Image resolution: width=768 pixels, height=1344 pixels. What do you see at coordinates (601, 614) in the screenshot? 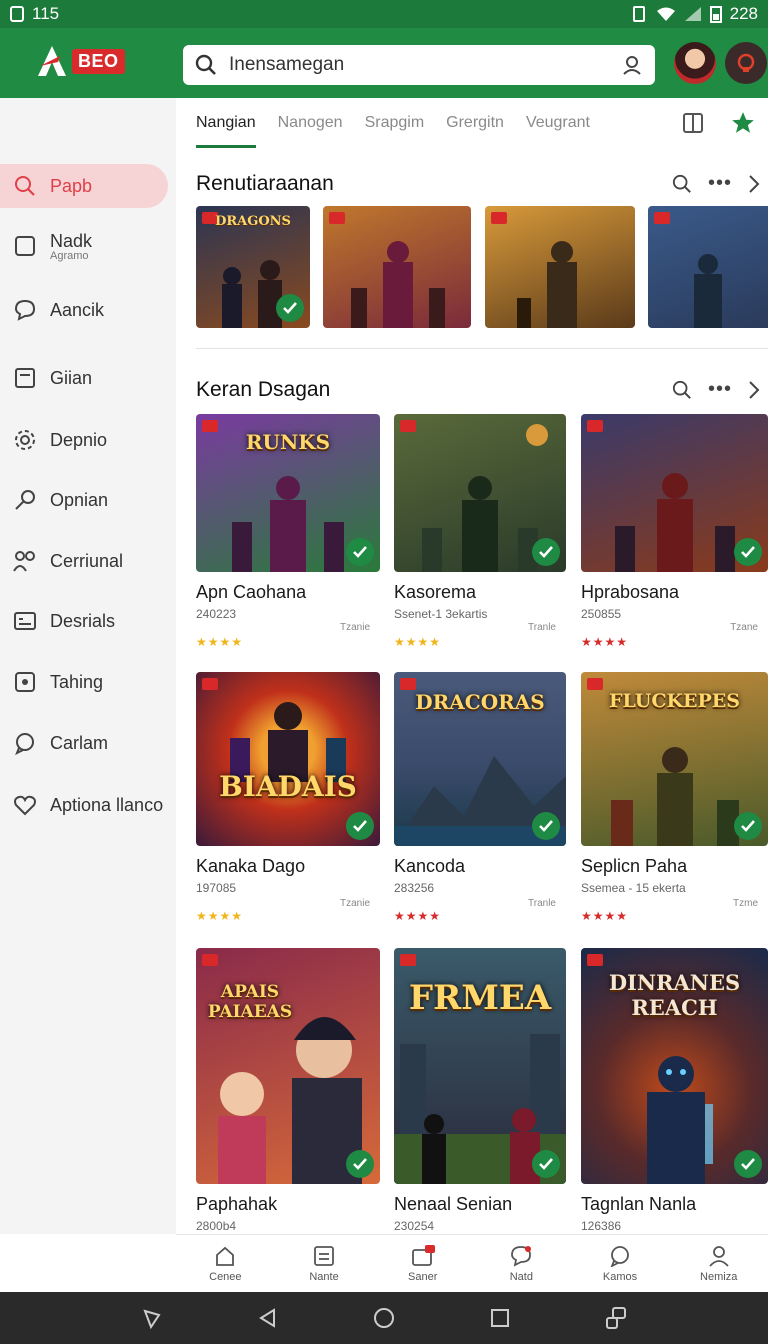
I see `game-meta: 250855` at bounding box center [601, 614].